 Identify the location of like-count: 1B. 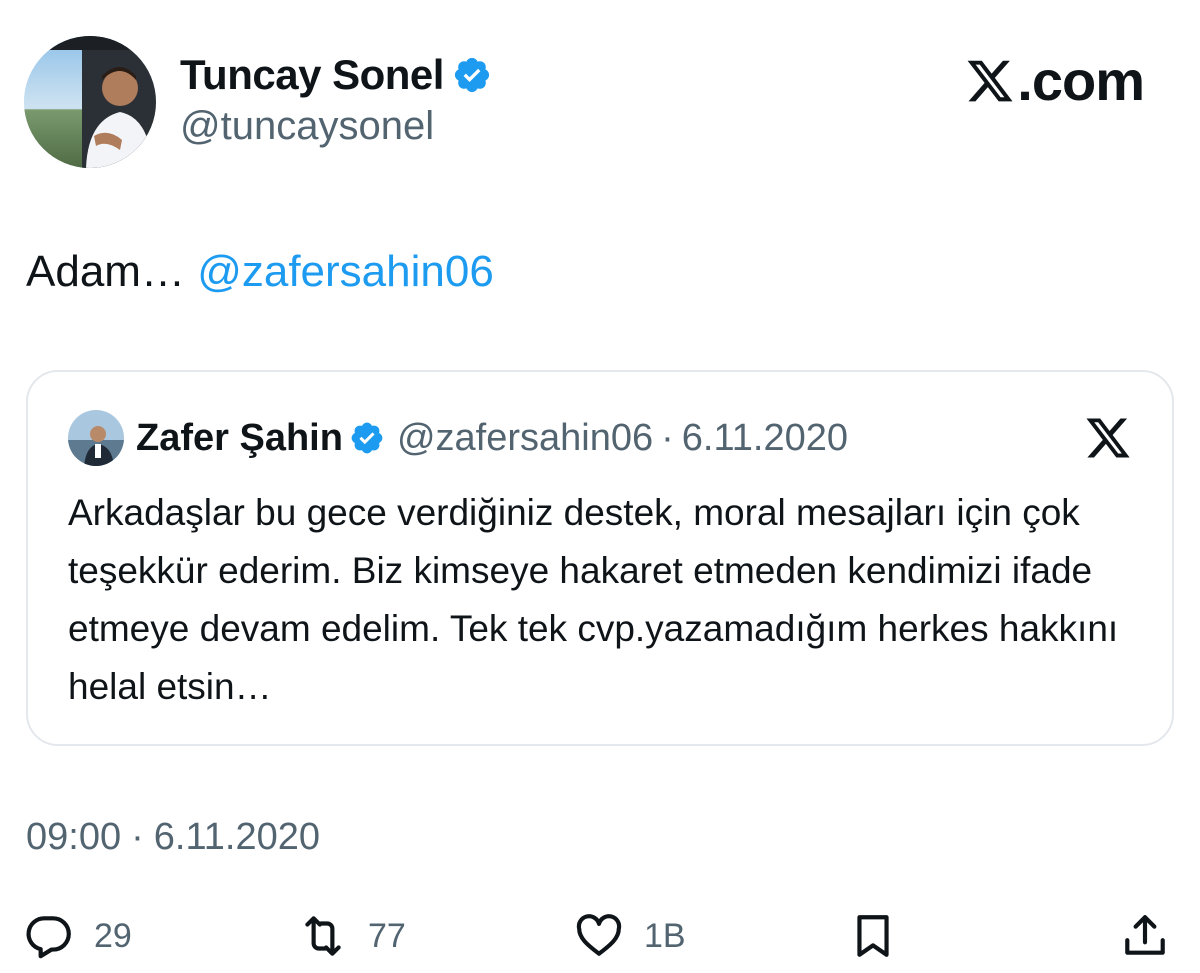
(665, 935).